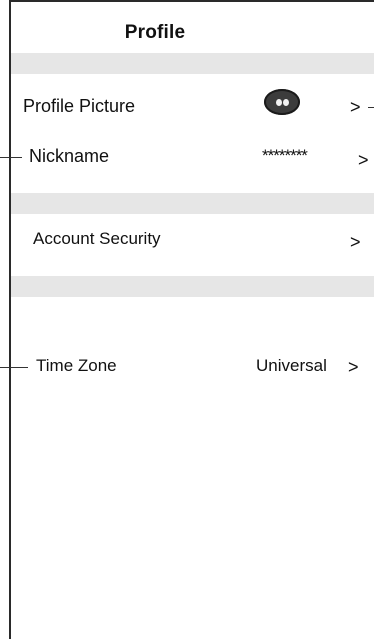 This screenshot has height=639, width=374. Describe the element at coordinates (286, 102) in the screenshot. I see `avatar-eye-right` at that location.